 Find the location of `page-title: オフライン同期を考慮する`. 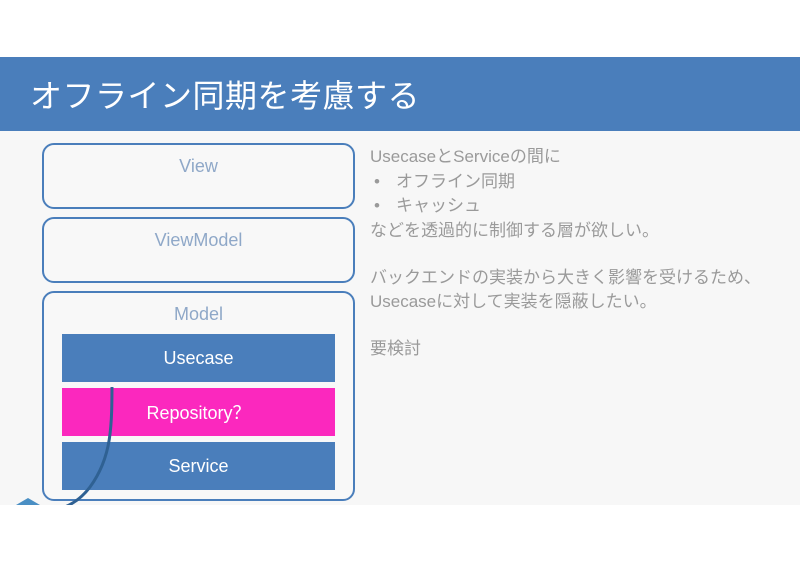

page-title: オフライン同期を考慮する is located at coordinates (225, 96).